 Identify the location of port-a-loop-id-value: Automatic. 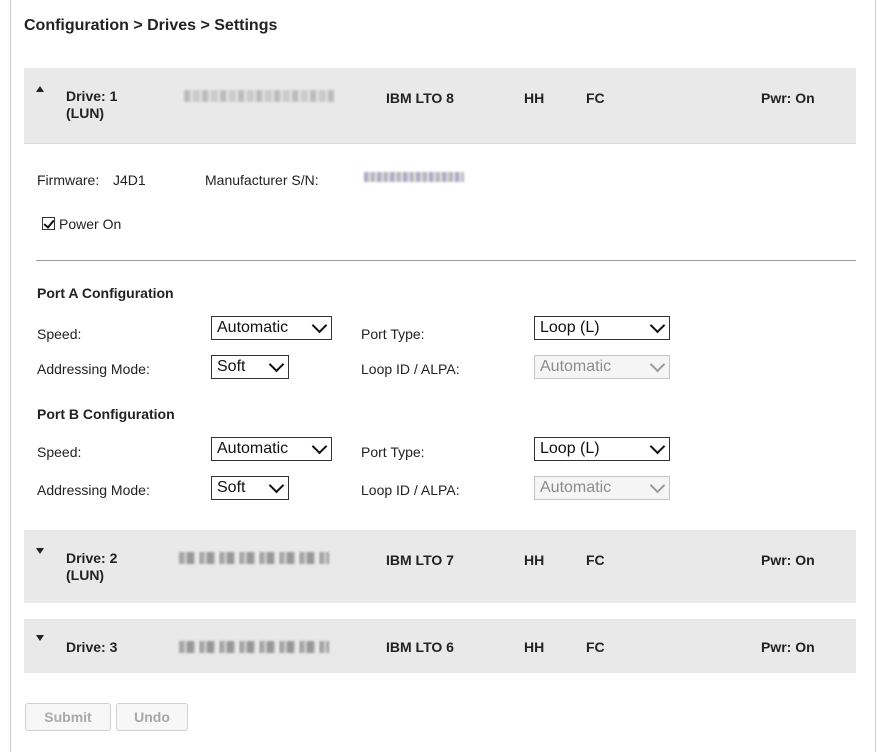
(576, 366).